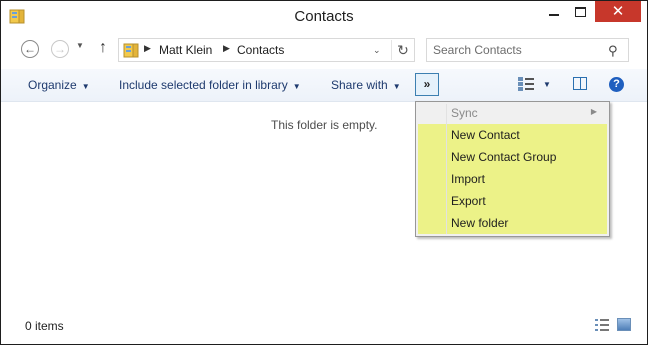  I want to click on include-in-library-button: Include selected folder in library ▼, so click(210, 85).